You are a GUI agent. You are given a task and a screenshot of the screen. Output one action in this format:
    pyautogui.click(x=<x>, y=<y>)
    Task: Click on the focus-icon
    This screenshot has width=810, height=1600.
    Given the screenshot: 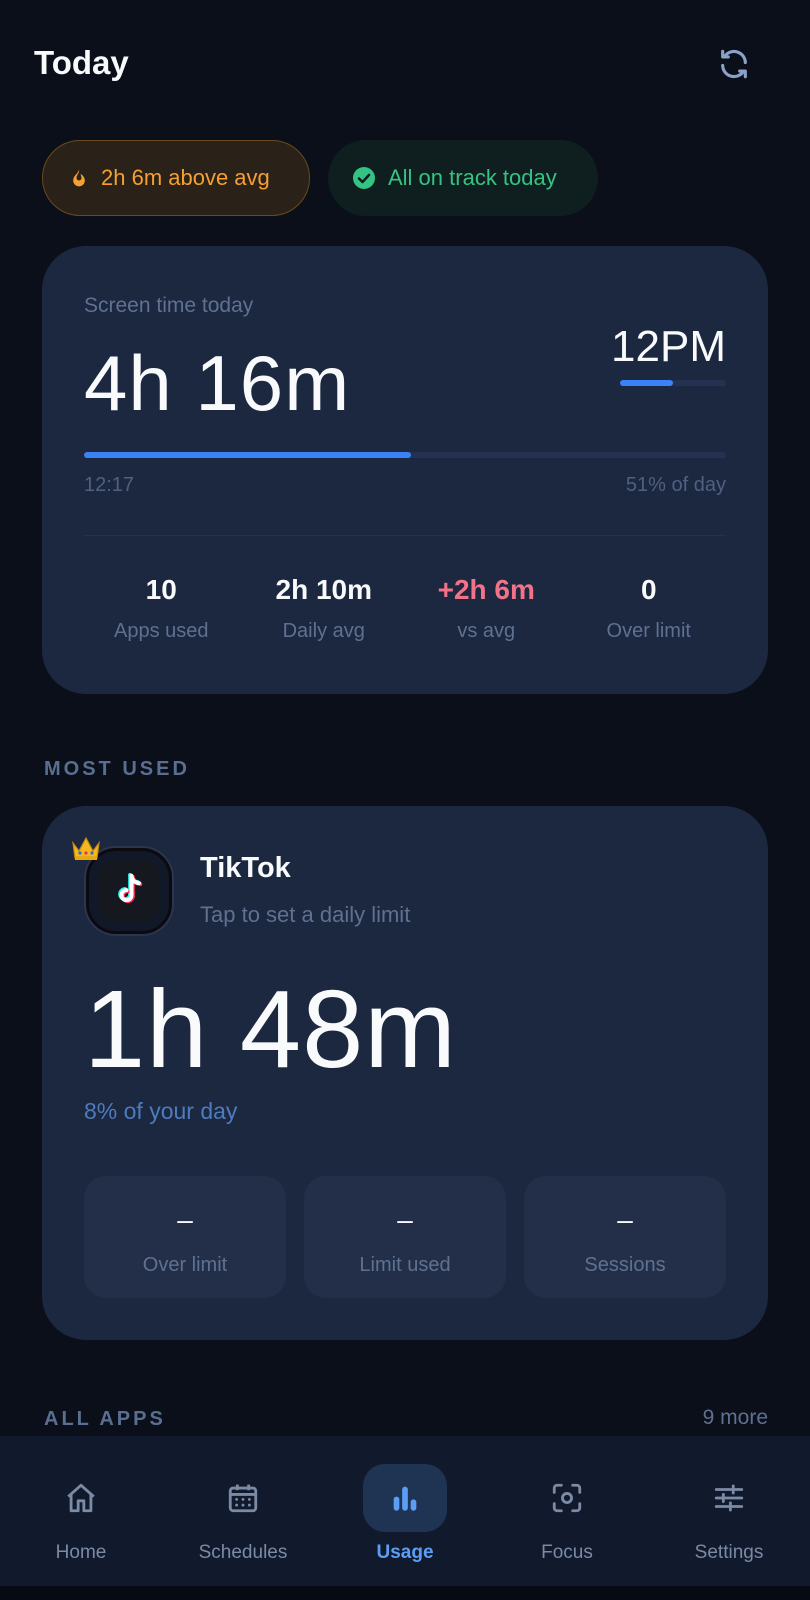 What is the action you would take?
    pyautogui.click(x=567, y=1498)
    